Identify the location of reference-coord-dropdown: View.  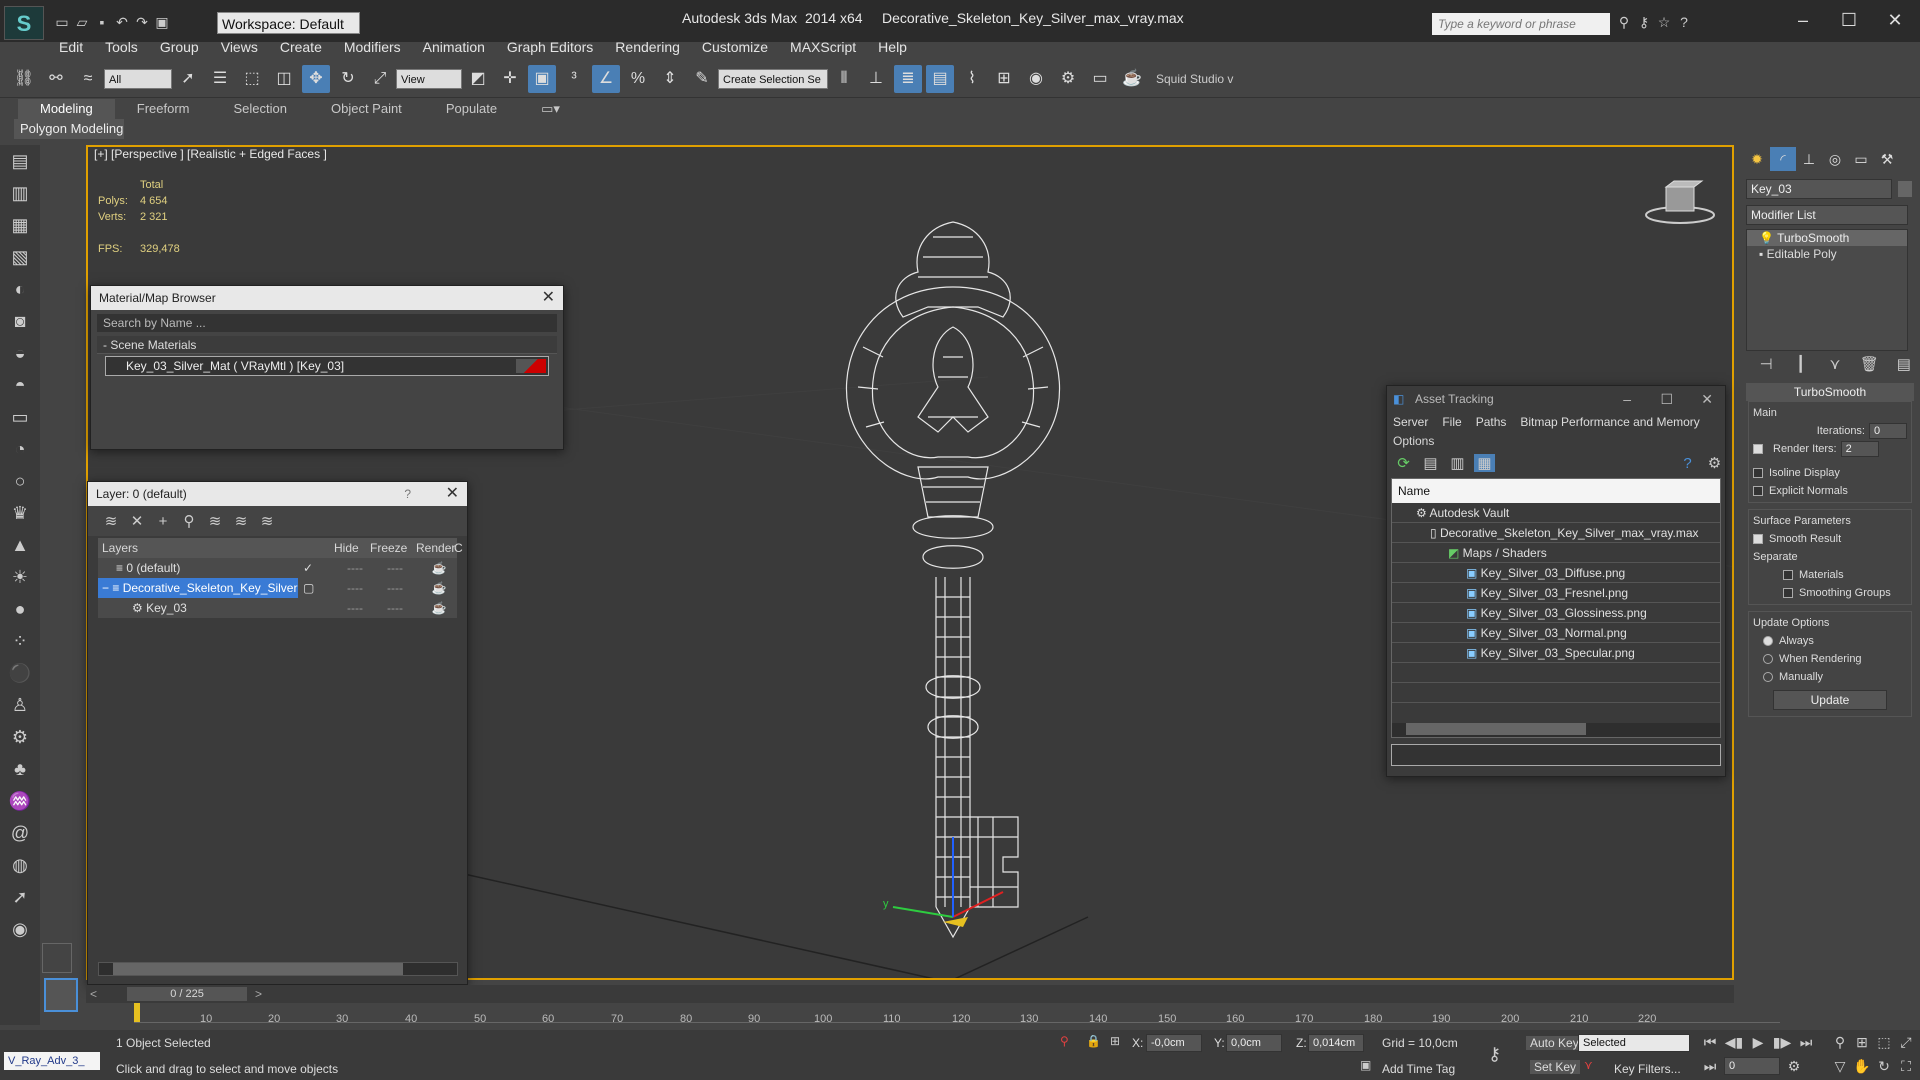
(429, 78).